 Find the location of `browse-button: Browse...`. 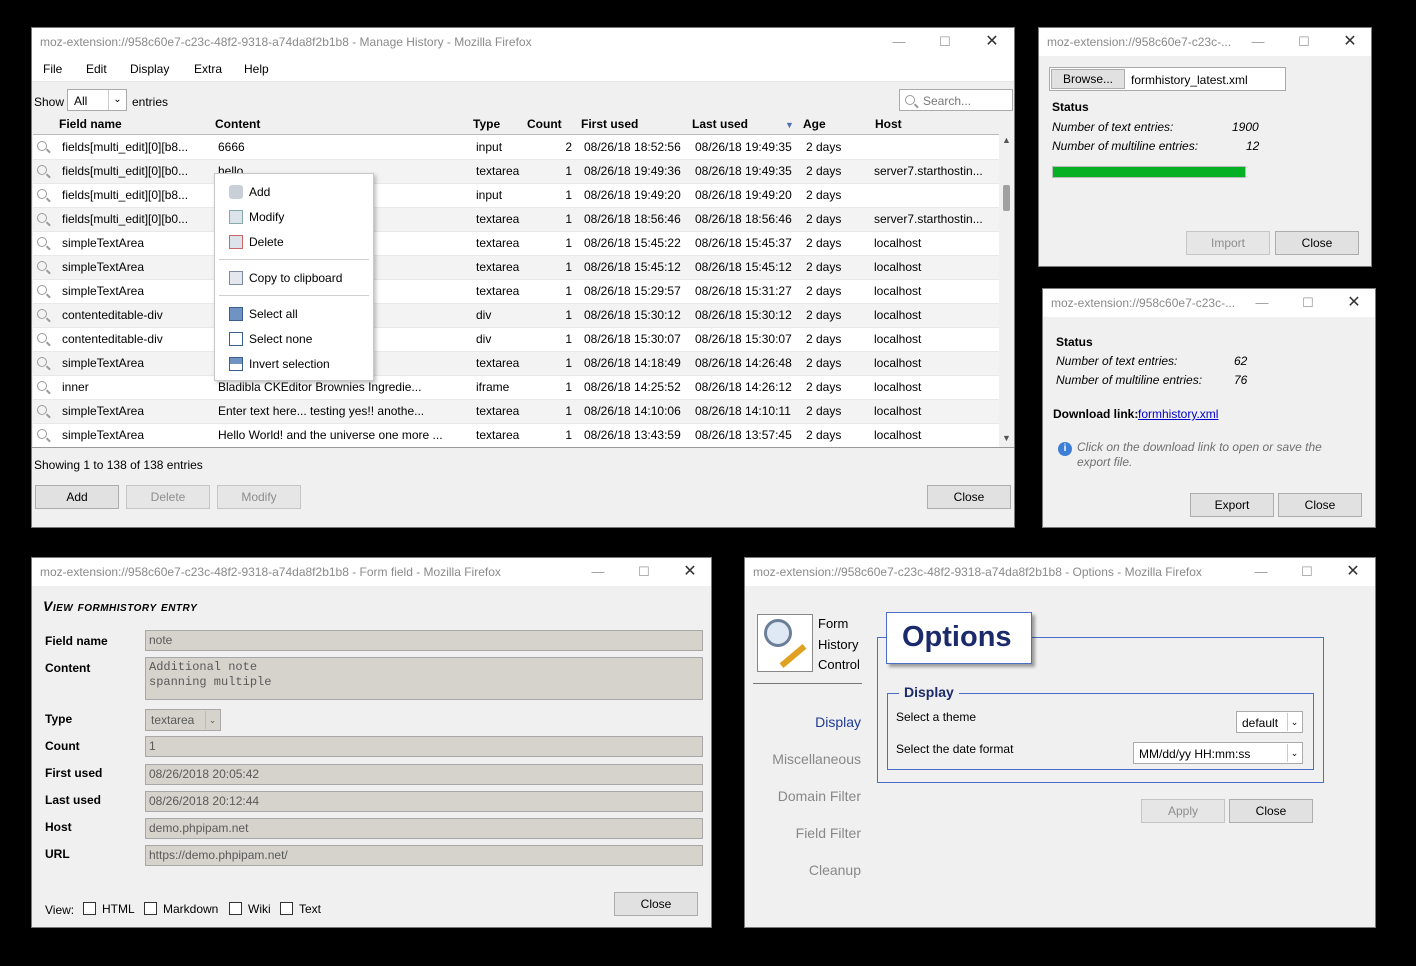

browse-button: Browse... is located at coordinates (1088, 79).